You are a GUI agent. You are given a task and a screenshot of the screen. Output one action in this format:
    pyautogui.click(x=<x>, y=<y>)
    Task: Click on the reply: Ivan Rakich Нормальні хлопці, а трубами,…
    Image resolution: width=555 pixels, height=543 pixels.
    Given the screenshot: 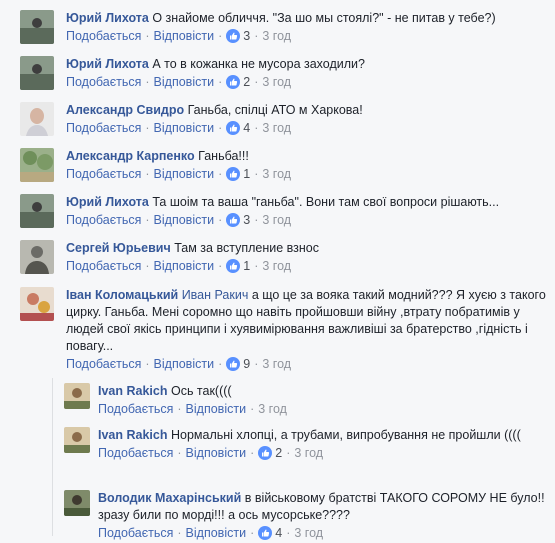 What is the action you would take?
    pyautogui.click(x=306, y=445)
    